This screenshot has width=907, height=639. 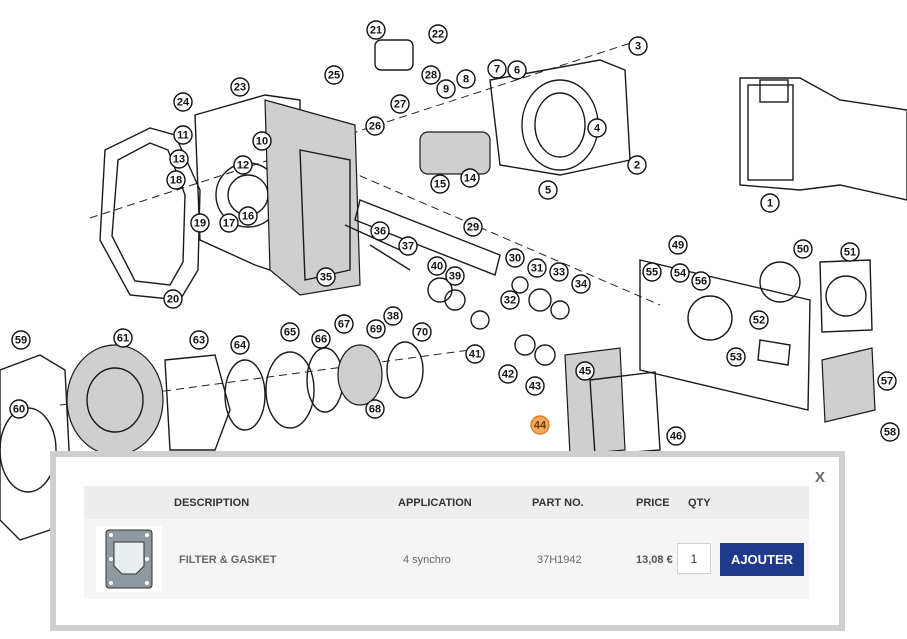 What do you see at coordinates (400, 104) in the screenshot?
I see `callout-27: 27` at bounding box center [400, 104].